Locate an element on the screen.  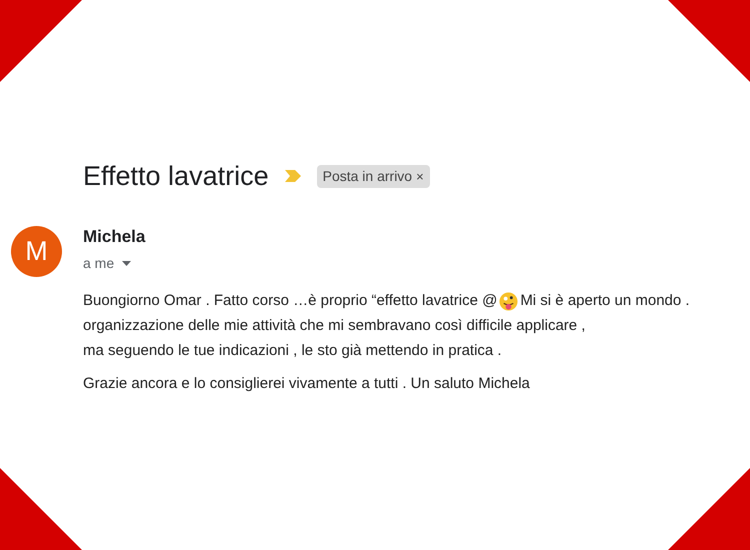
message-text: Mi si è aperto un mondo . is located at coordinates (605, 300).